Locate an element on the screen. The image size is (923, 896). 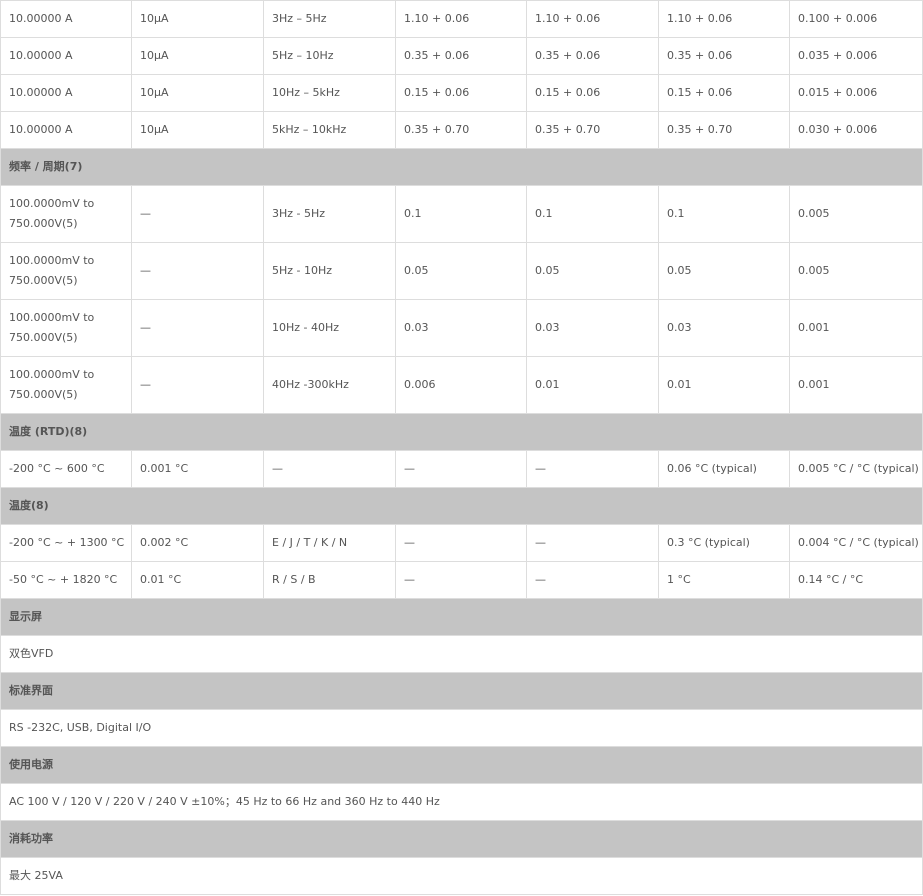
spec-value: 双色VFD is located at coordinates (461, 654).